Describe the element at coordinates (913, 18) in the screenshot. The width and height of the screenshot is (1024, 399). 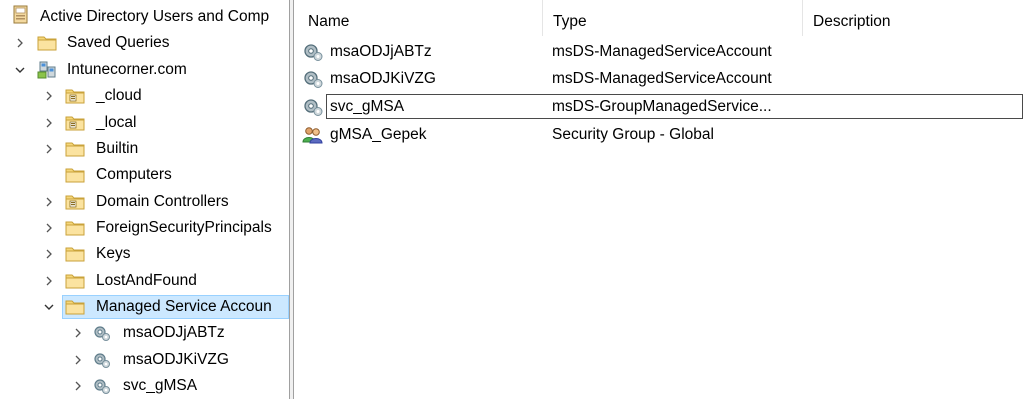
I see `column-header-description: Description` at that location.